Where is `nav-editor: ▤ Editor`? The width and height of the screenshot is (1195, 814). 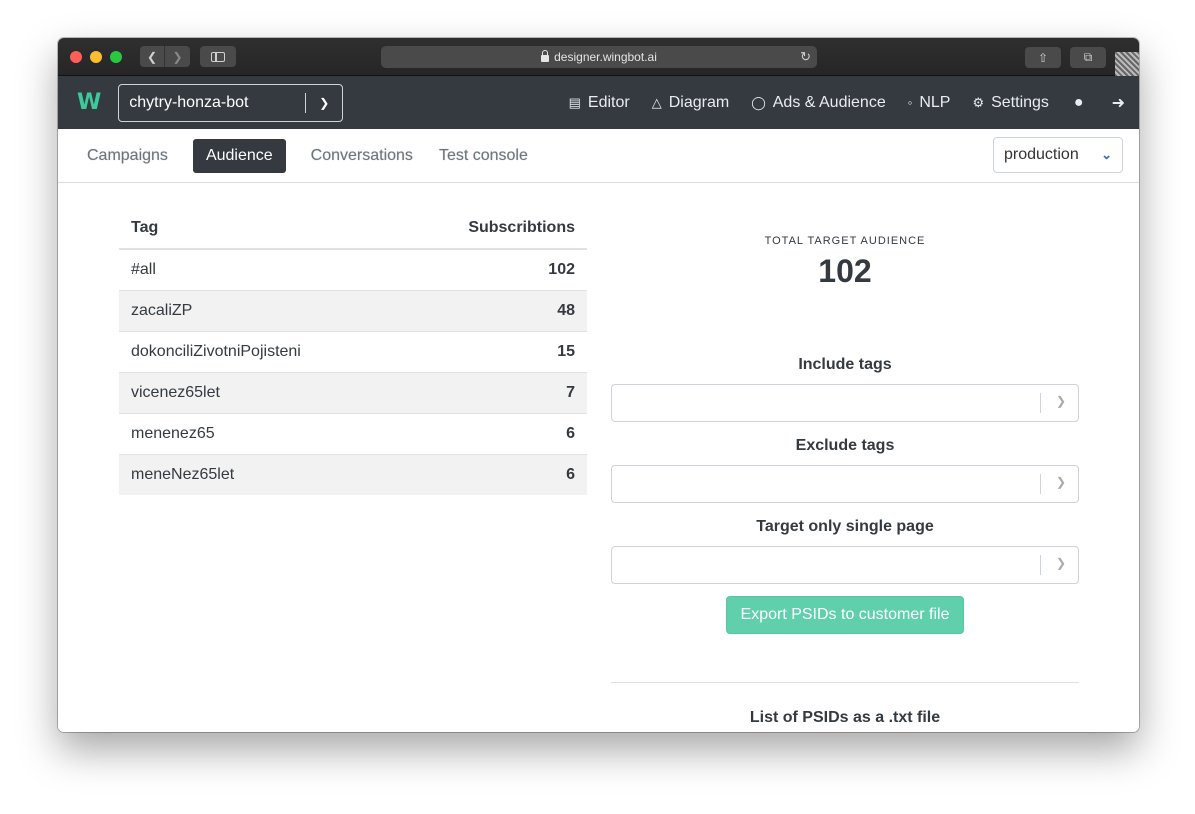 nav-editor: ▤ Editor is located at coordinates (599, 103).